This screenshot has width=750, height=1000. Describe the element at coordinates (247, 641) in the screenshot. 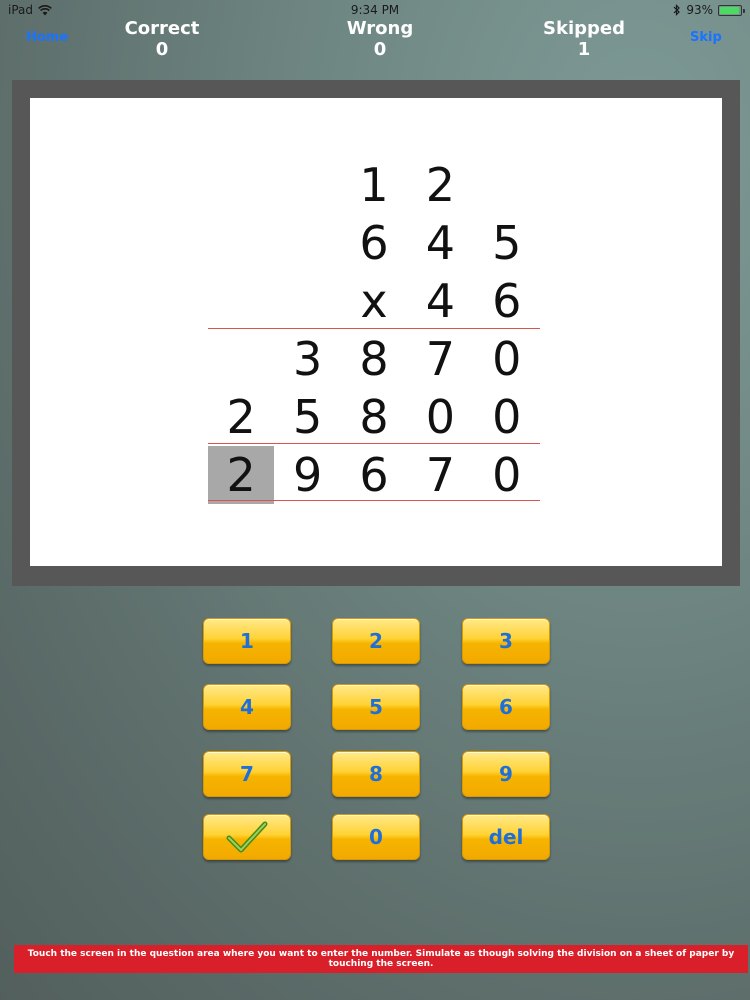

I see `key-1: 1` at that location.